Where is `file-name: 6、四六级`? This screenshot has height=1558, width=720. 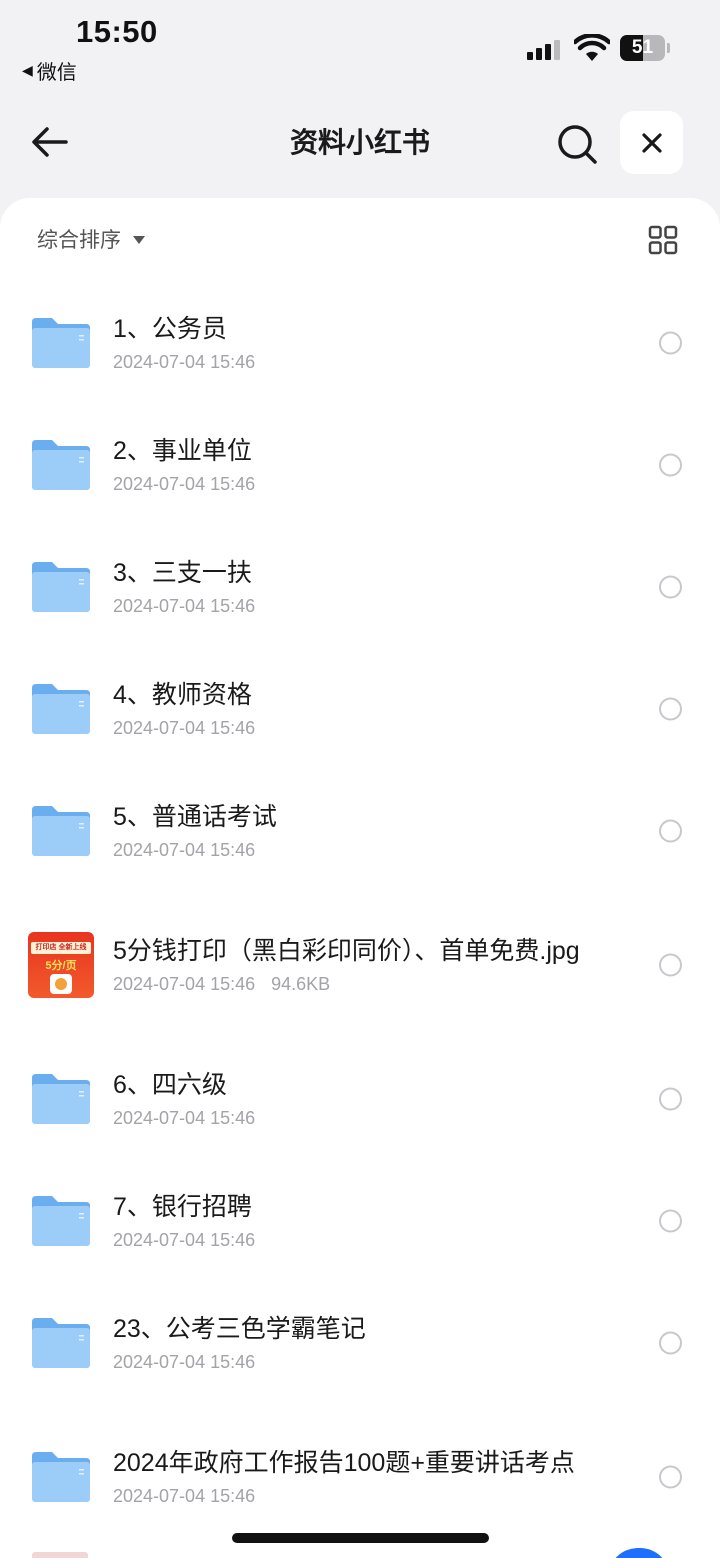 file-name: 6、四六级 is located at coordinates (170, 1085).